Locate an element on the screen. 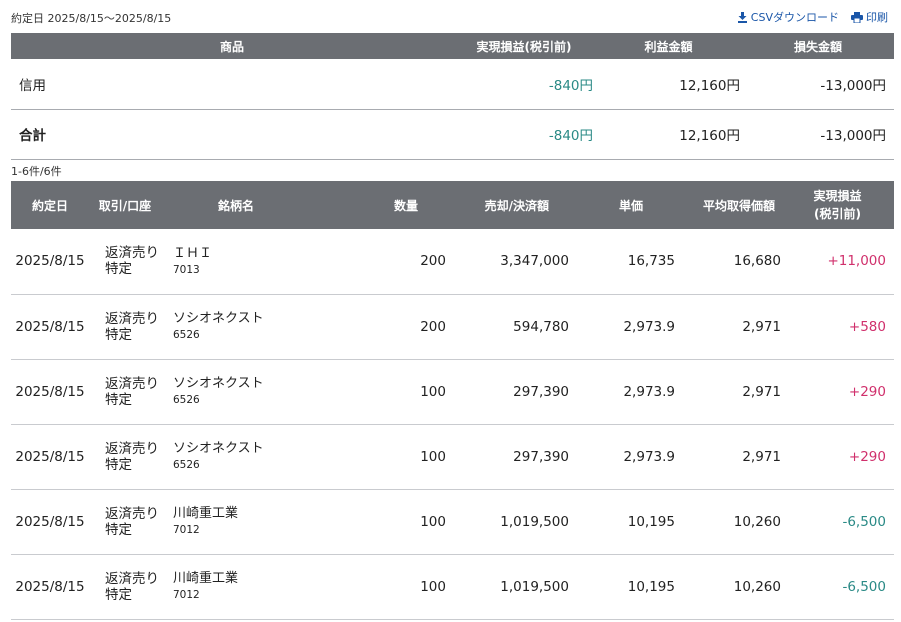 This screenshot has width=901, height=622. print-link: 印刷 is located at coordinates (869, 17).